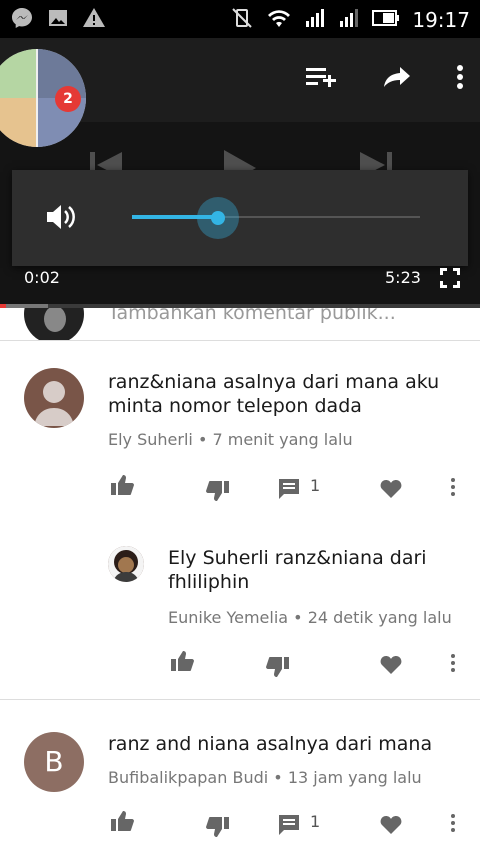 The height and width of the screenshot is (854, 480). Describe the element at coordinates (397, 79) in the screenshot. I see `share-icon` at that location.